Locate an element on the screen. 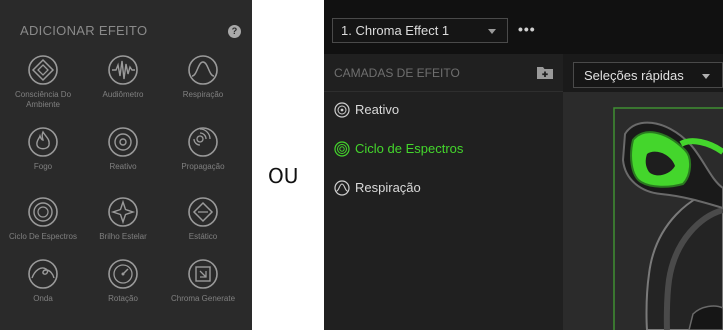 This screenshot has height=330, width=723. effect-static: Estático is located at coordinates (203, 219).